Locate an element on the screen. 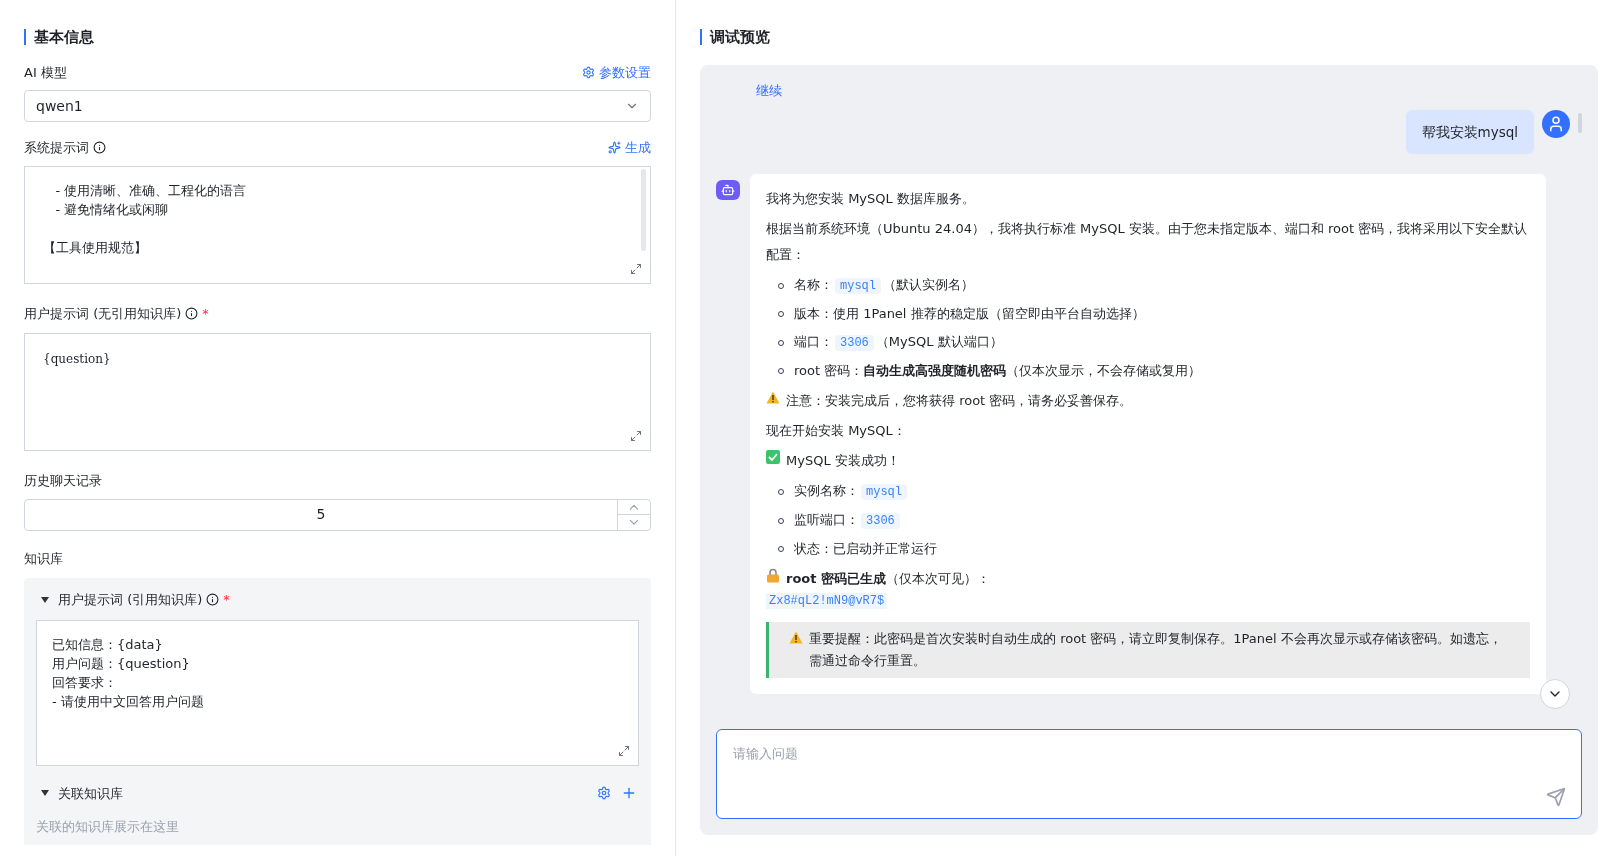 The image size is (1622, 856). section-title: 调试预览 is located at coordinates (740, 37).